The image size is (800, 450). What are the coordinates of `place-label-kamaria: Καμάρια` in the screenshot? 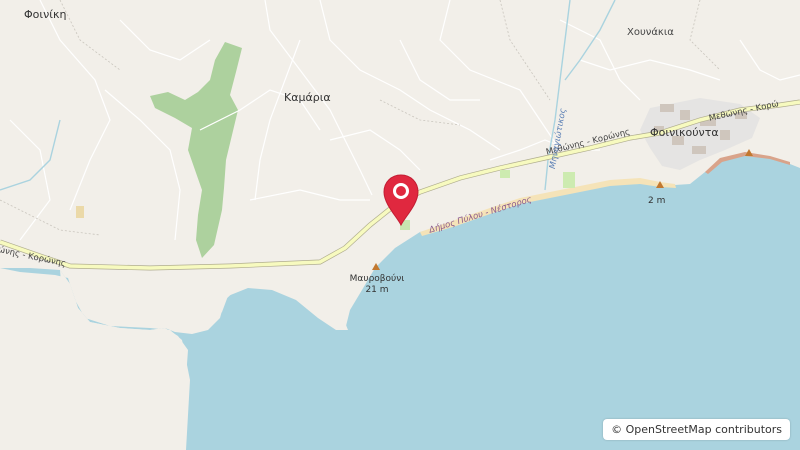 It's located at (307, 97).